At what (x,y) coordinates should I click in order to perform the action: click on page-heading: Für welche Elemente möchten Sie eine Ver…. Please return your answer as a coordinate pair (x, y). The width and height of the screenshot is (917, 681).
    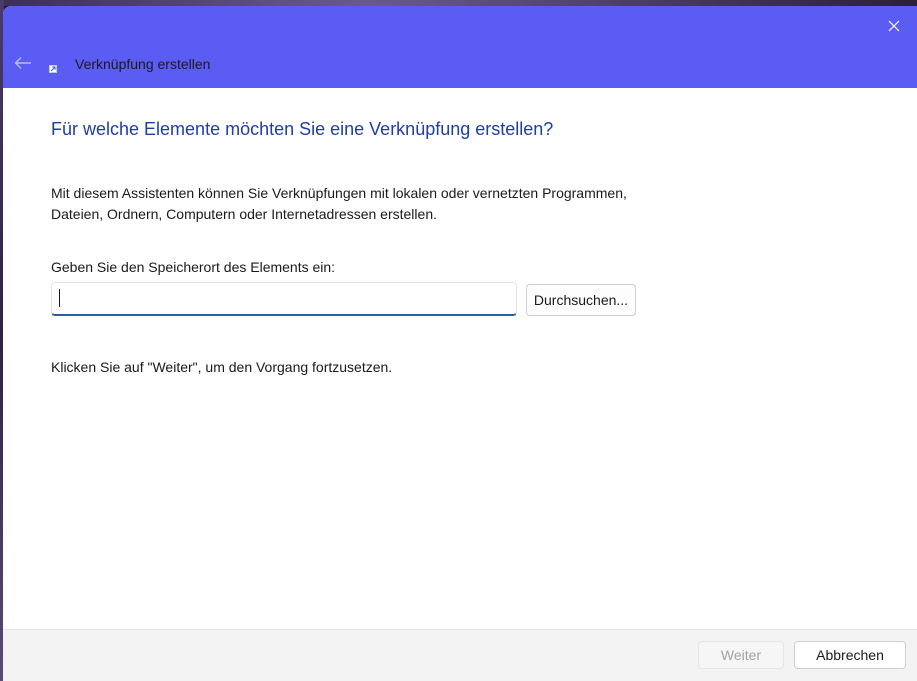
    Looking at the image, I should click on (302, 129).